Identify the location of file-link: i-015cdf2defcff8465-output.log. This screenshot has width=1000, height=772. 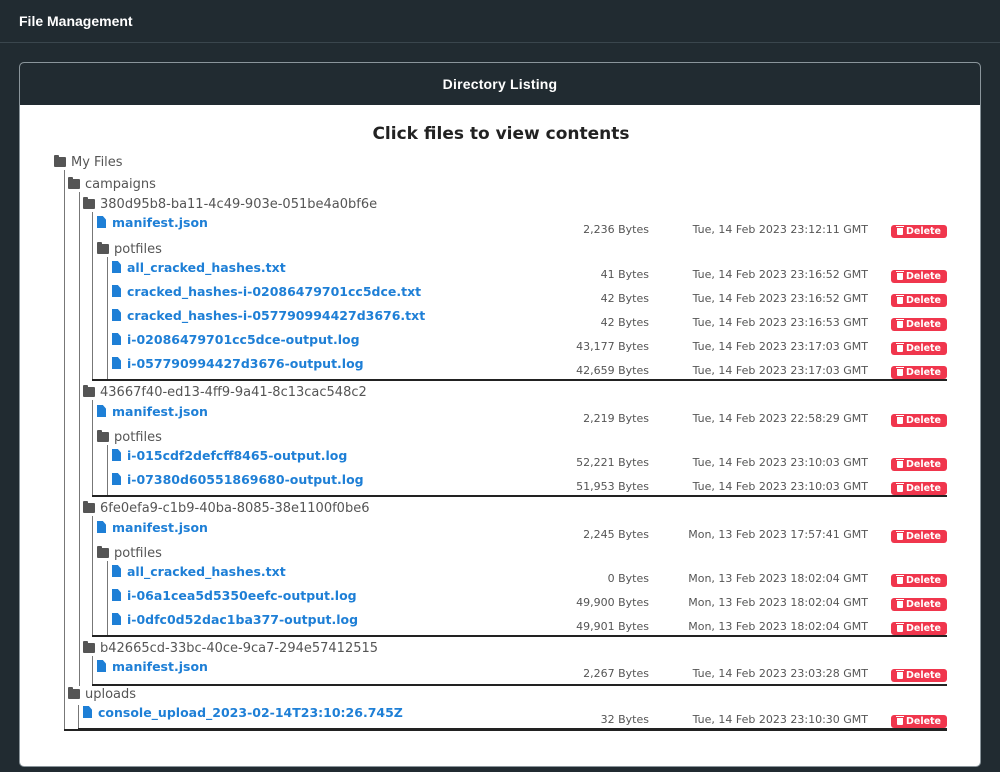
(229, 455).